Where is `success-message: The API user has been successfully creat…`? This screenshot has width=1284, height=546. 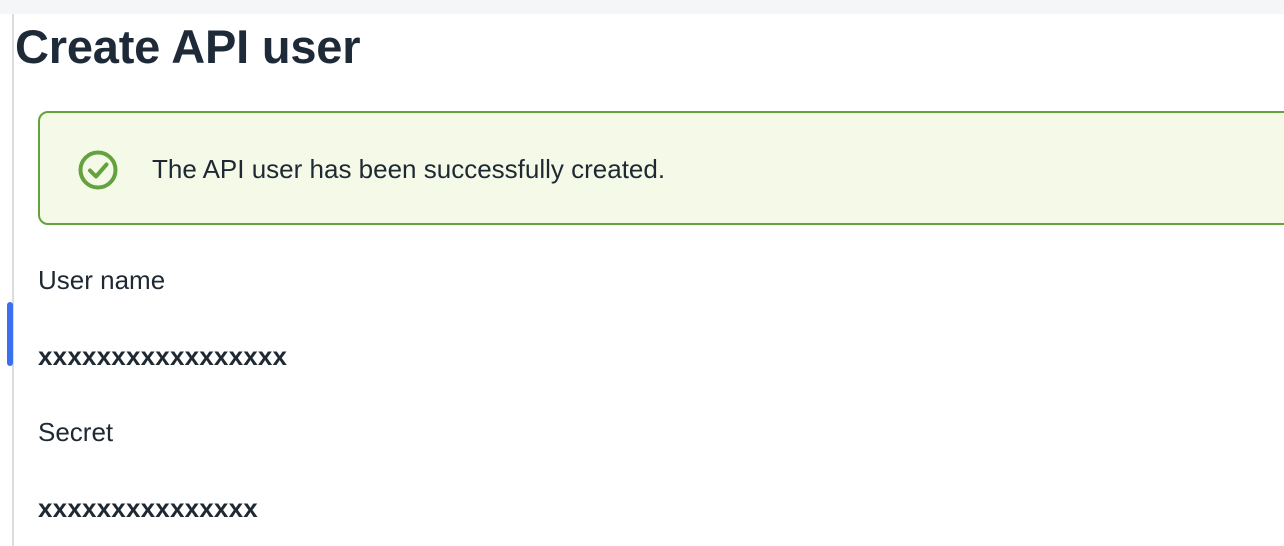 success-message: The API user has been successfully creat… is located at coordinates (409, 169).